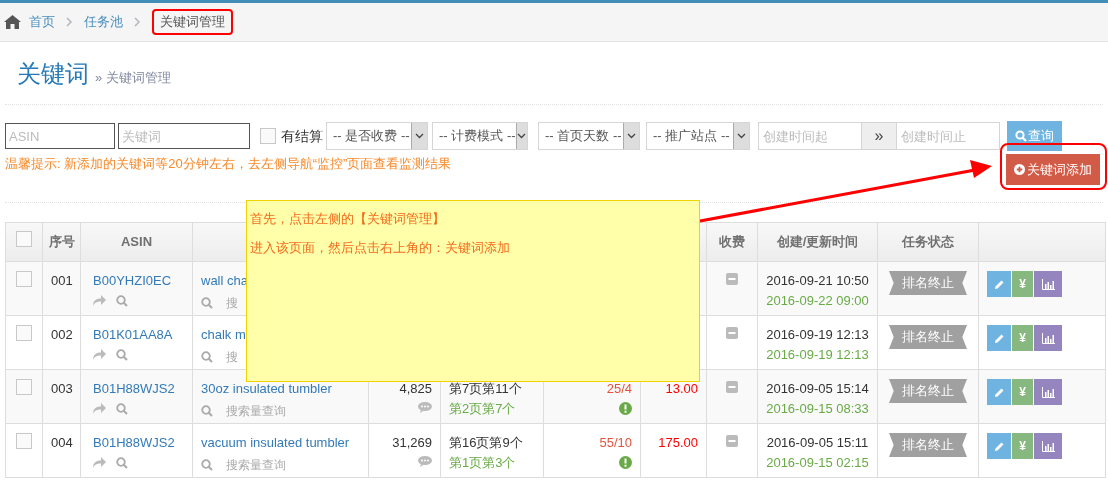  What do you see at coordinates (618, 389) in the screenshot?
I see `ratio-text: 25/4` at bounding box center [618, 389].